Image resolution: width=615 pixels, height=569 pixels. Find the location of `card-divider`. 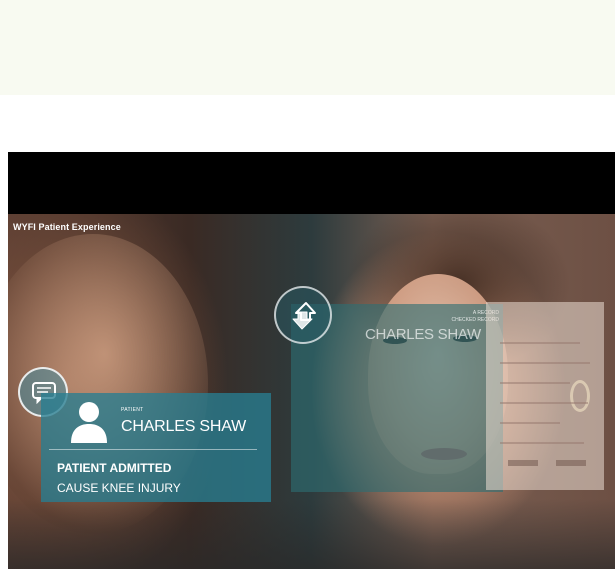

card-divider is located at coordinates (153, 449).